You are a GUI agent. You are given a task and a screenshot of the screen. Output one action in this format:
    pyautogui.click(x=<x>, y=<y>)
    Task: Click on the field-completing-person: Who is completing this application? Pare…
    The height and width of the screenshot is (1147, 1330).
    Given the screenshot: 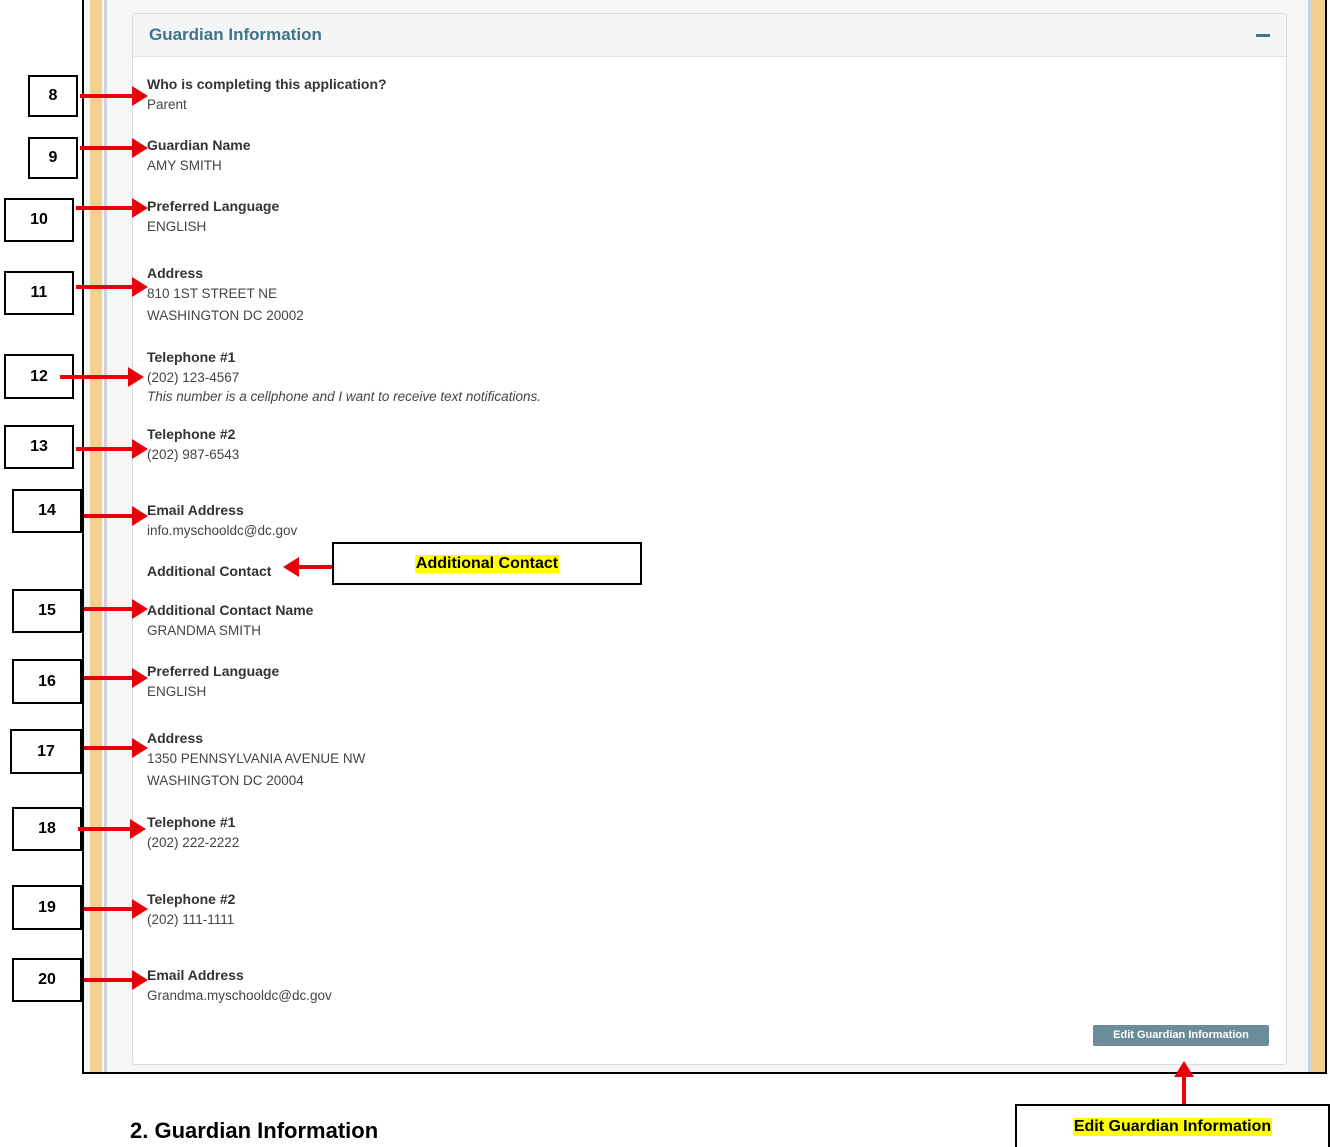 What is the action you would take?
    pyautogui.click(x=267, y=95)
    